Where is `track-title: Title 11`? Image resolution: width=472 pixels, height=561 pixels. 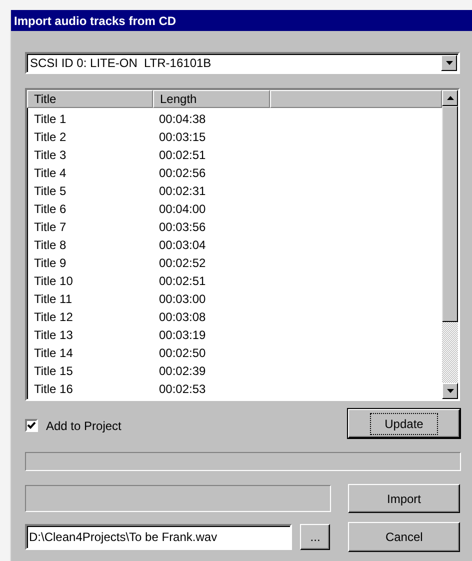
track-title: Title 11 is located at coordinates (90, 300).